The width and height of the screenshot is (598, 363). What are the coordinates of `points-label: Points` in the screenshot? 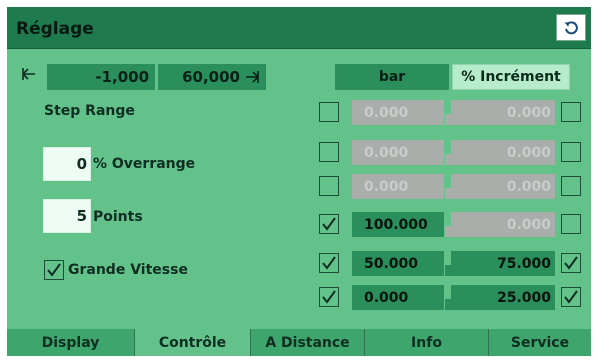 It's located at (118, 217).